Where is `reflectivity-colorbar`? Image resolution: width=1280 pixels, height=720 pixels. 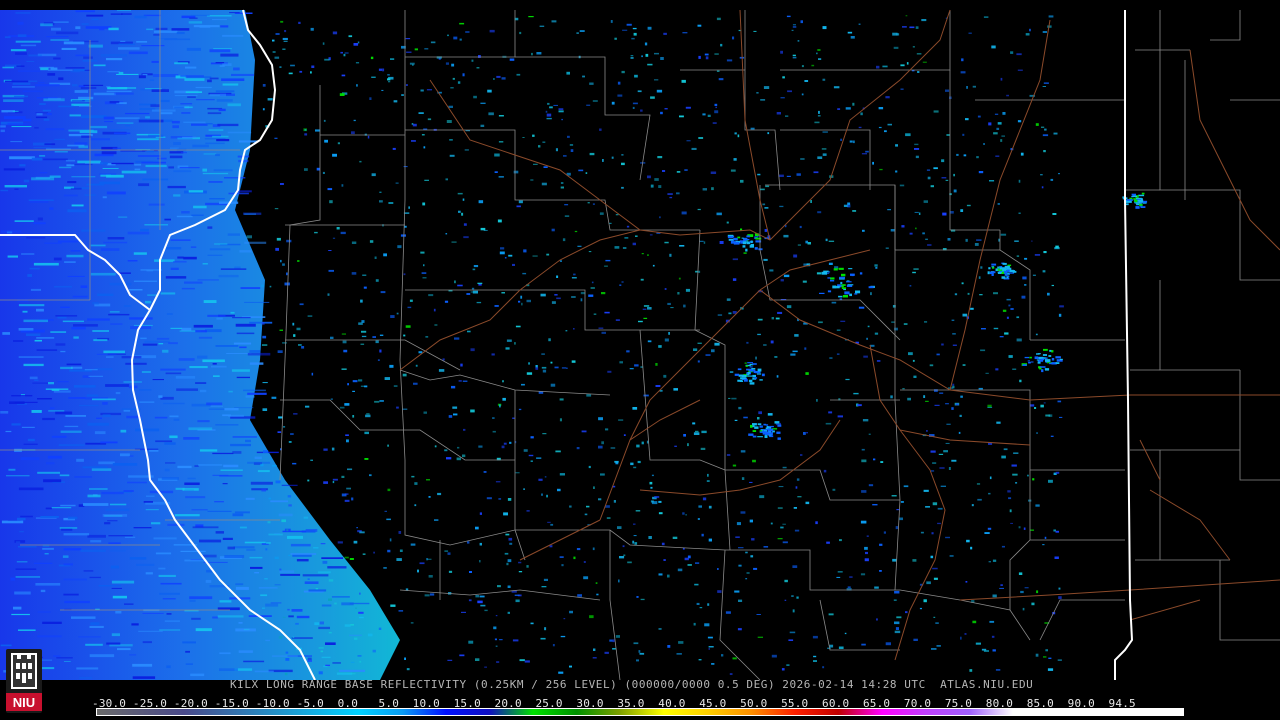
reflectivity-colorbar is located at coordinates (640, 712).